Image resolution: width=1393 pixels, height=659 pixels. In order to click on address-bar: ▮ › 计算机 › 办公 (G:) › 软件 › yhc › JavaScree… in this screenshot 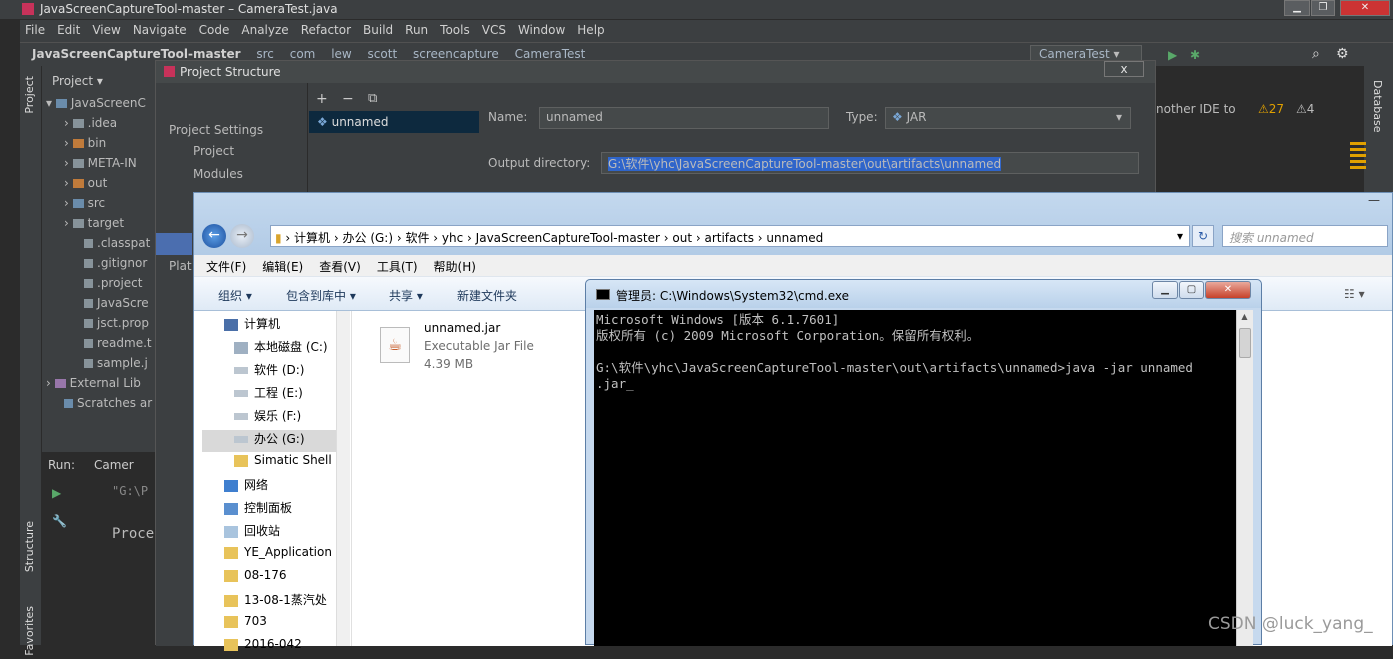, I will do `click(730, 236)`.